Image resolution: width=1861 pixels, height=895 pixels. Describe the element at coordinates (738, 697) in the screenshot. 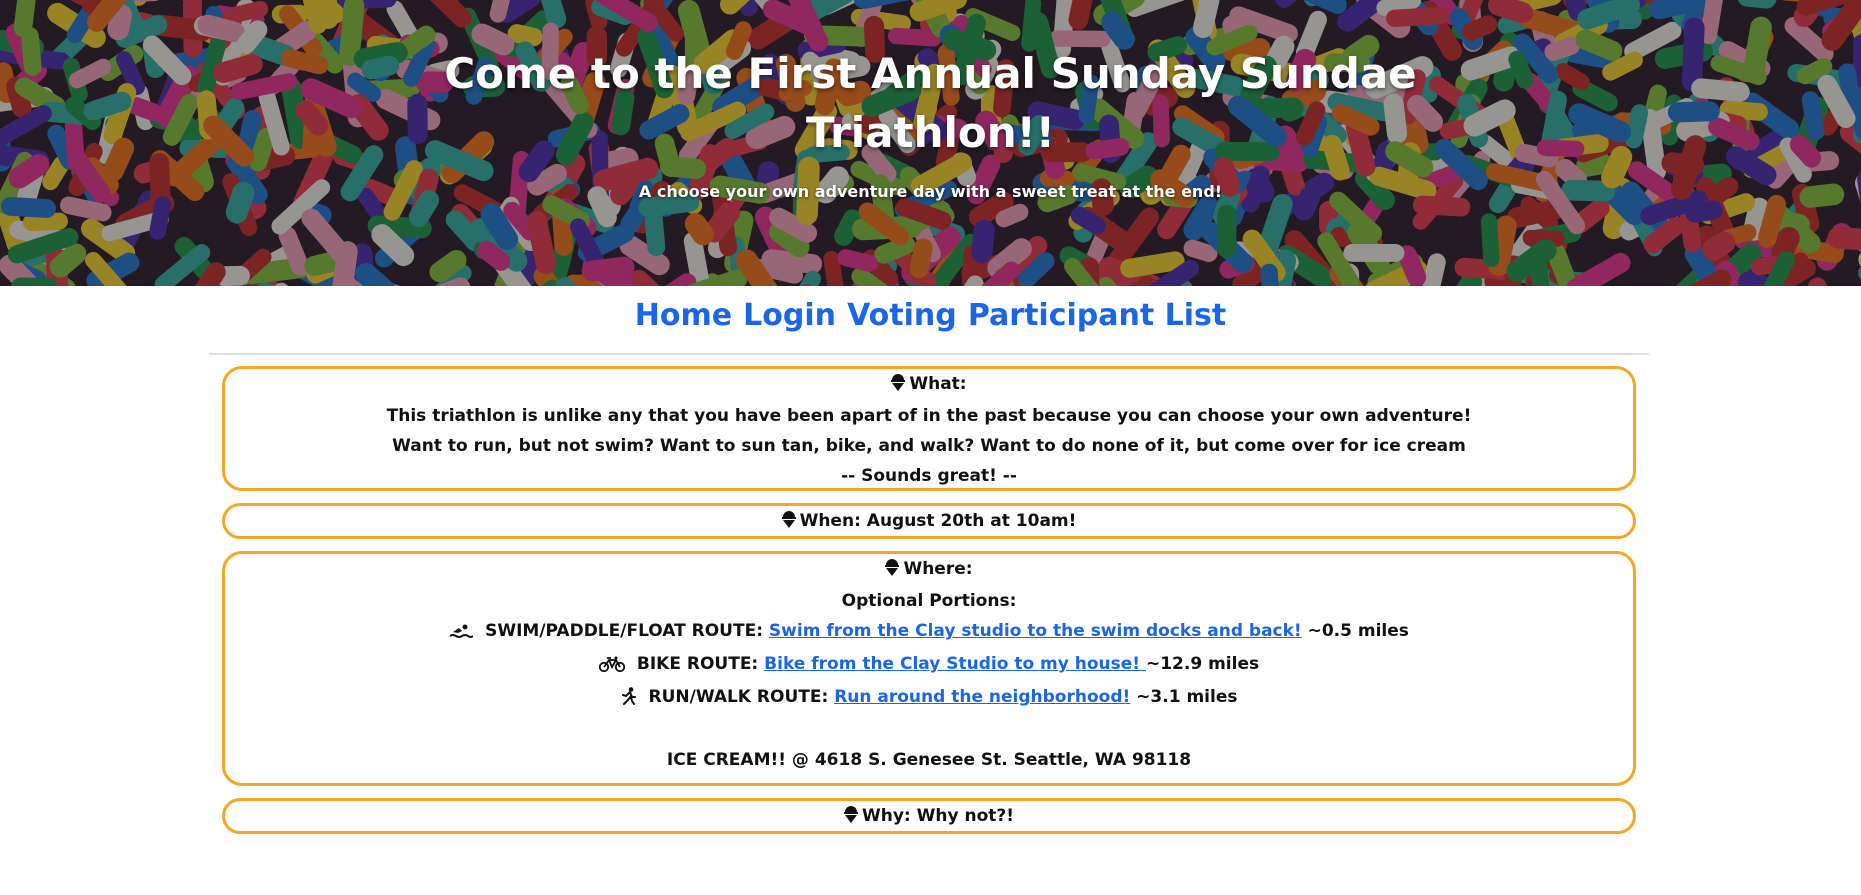

I see `run-route-label: RUN/WALK ROUTE:` at that location.